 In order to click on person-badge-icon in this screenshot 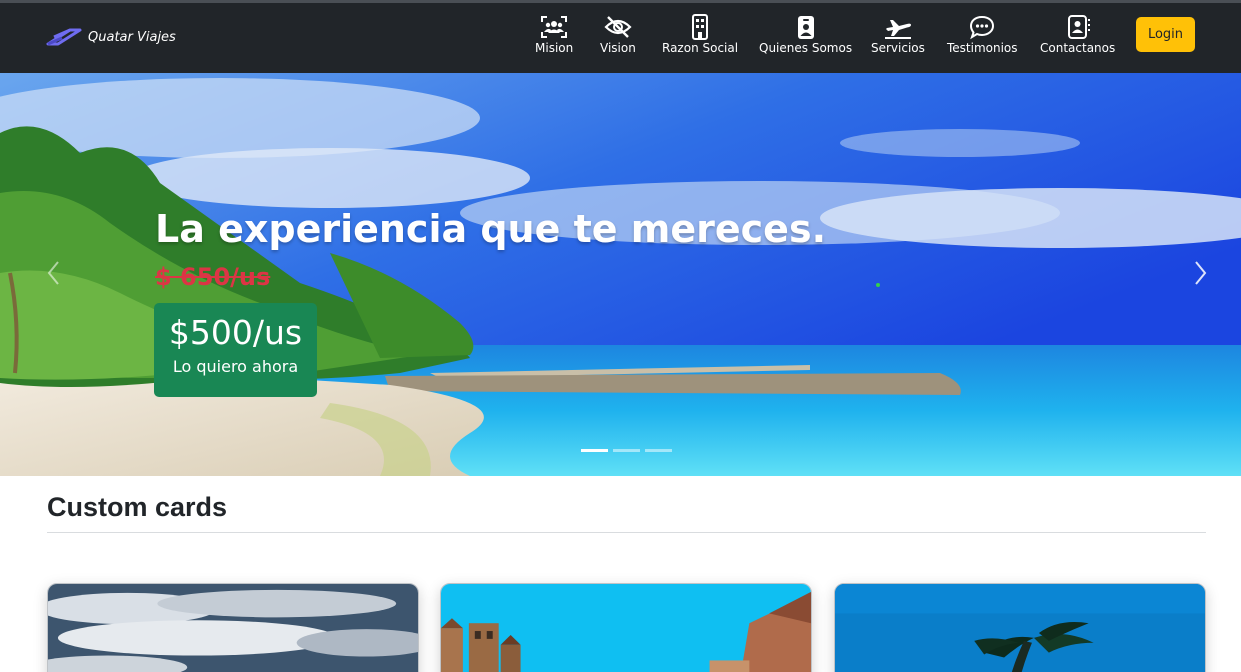, I will do `click(805, 27)`.